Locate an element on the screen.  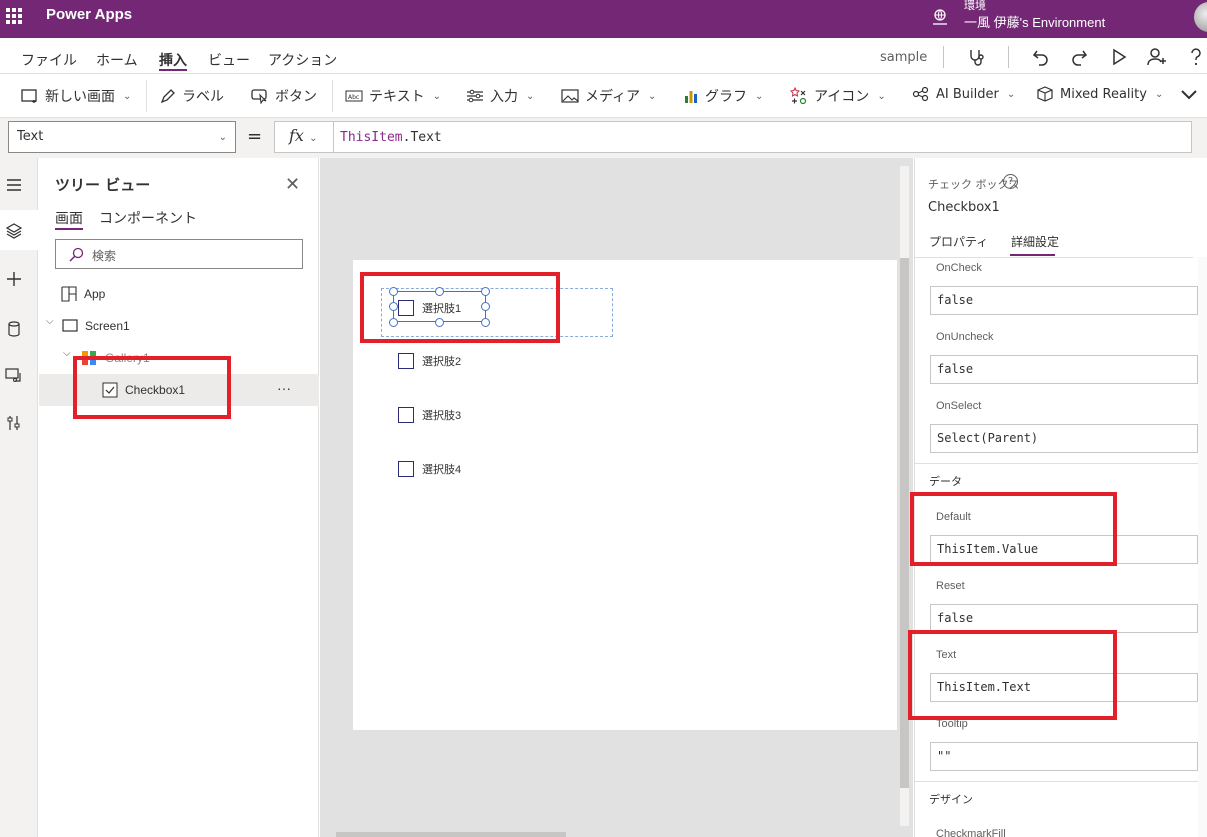
menu-home: ホーム is located at coordinates (117, 60).